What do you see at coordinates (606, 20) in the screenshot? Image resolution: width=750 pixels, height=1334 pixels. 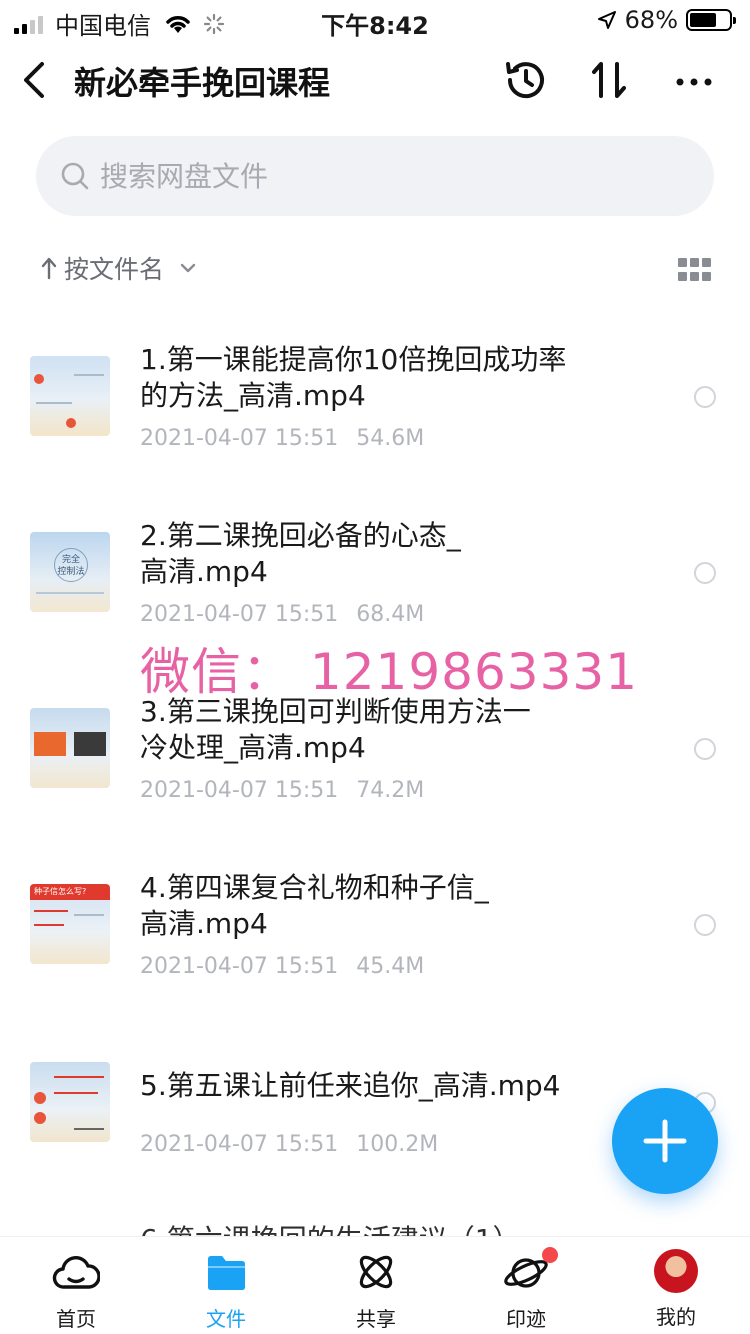 I see `location-arrow-icon` at bounding box center [606, 20].